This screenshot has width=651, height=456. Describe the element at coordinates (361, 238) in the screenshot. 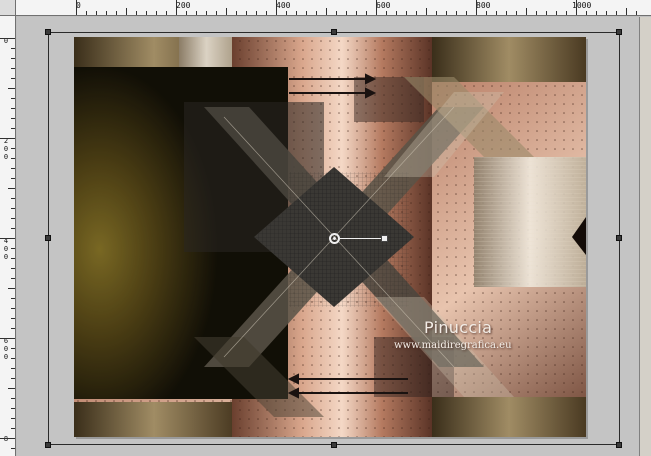

I see `rotation-arm` at that location.